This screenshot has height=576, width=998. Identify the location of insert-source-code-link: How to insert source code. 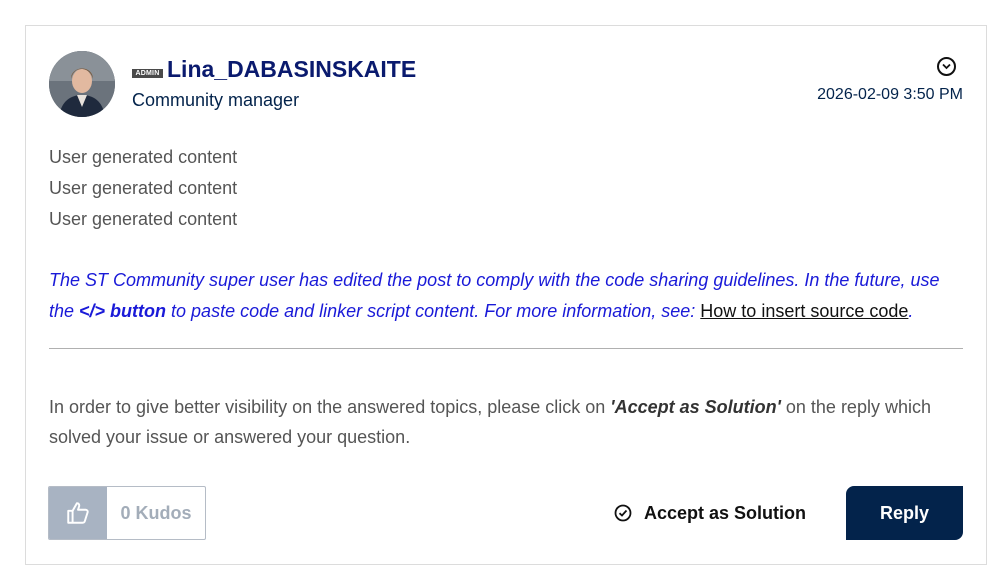
(804, 311).